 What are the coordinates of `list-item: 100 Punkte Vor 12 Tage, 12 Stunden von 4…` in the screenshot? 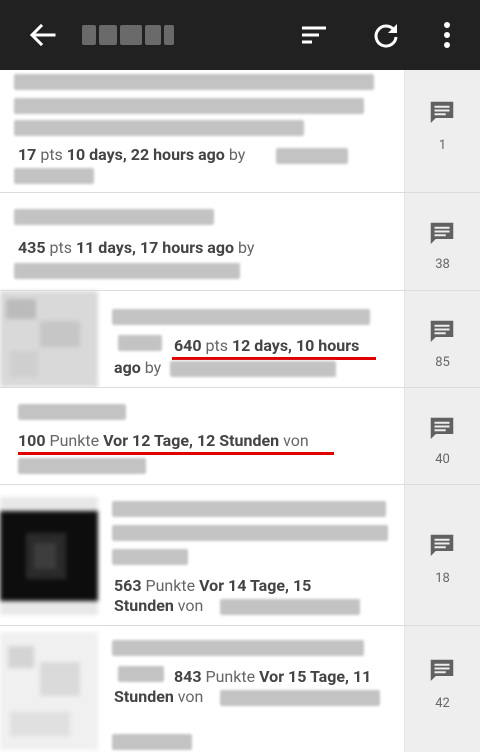 It's located at (240, 436).